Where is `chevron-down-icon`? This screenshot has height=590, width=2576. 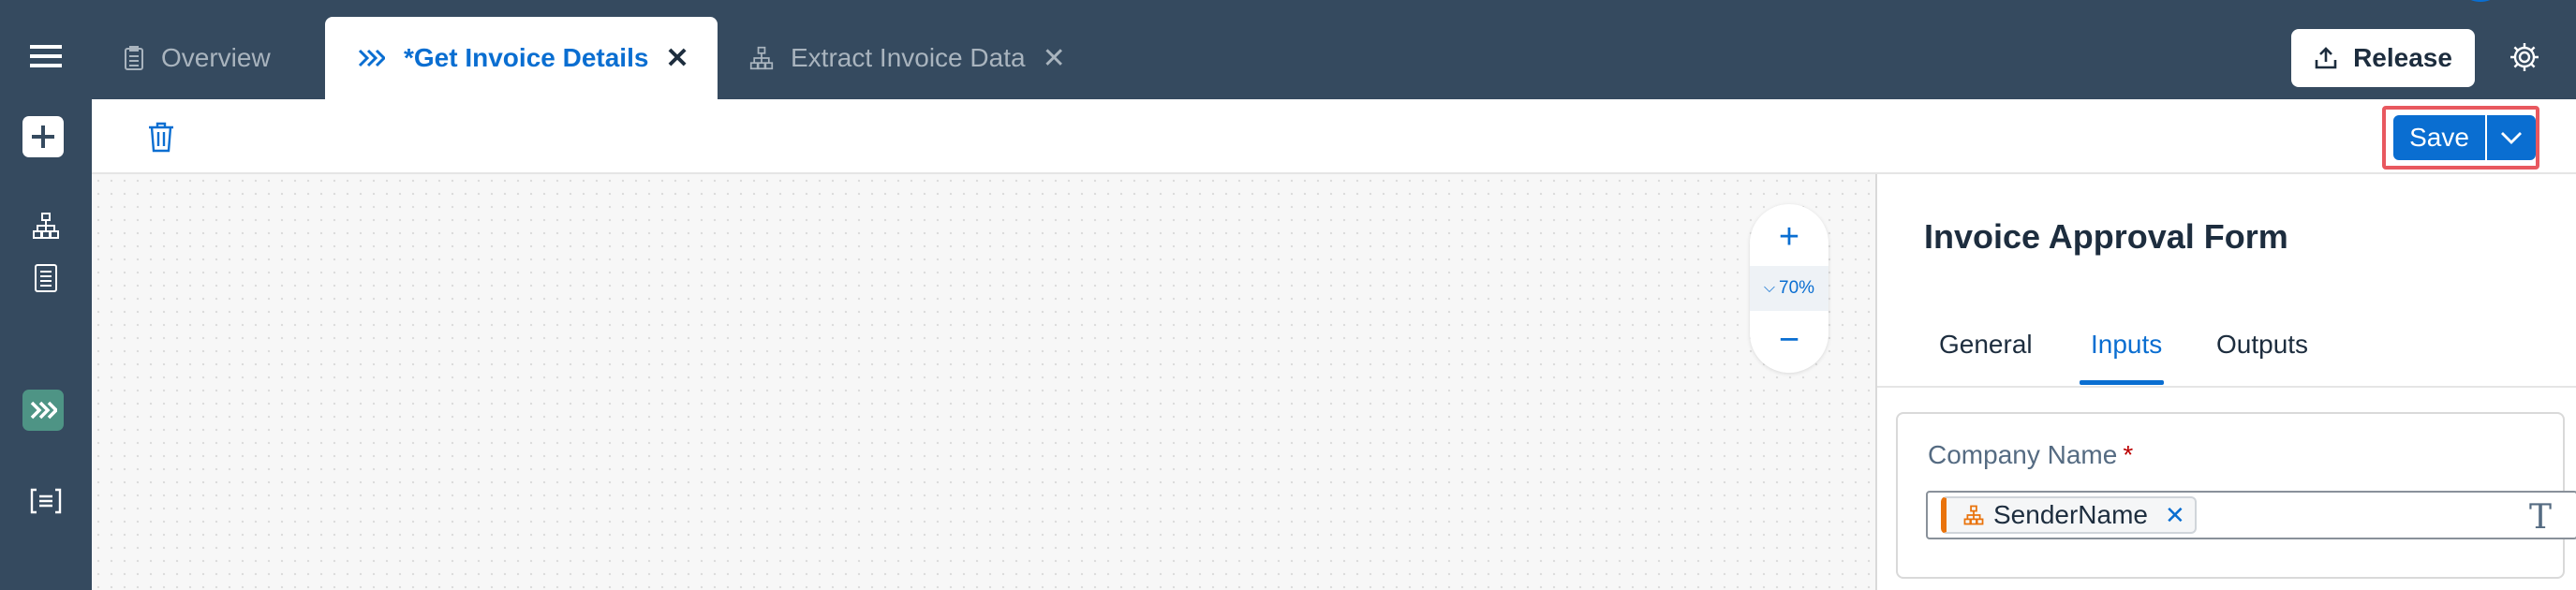
chevron-down-icon is located at coordinates (2511, 138).